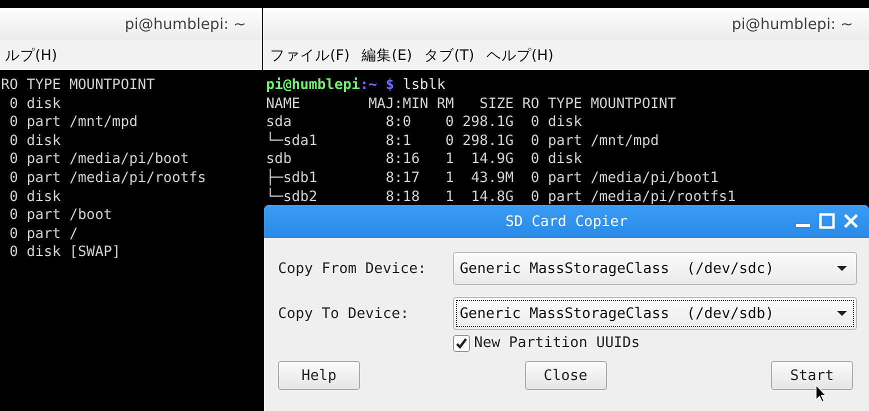  I want to click on terminal-line: RO TYPE MOUNTPOINT, so click(78, 85).